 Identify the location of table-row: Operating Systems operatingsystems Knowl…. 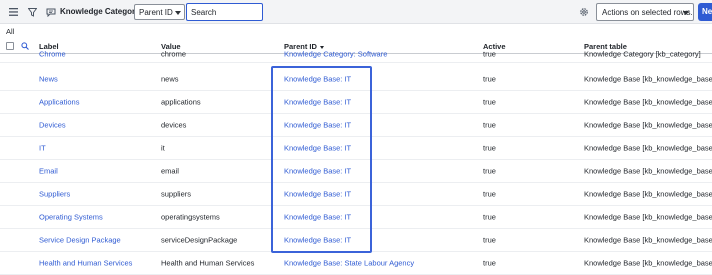
(356, 217).